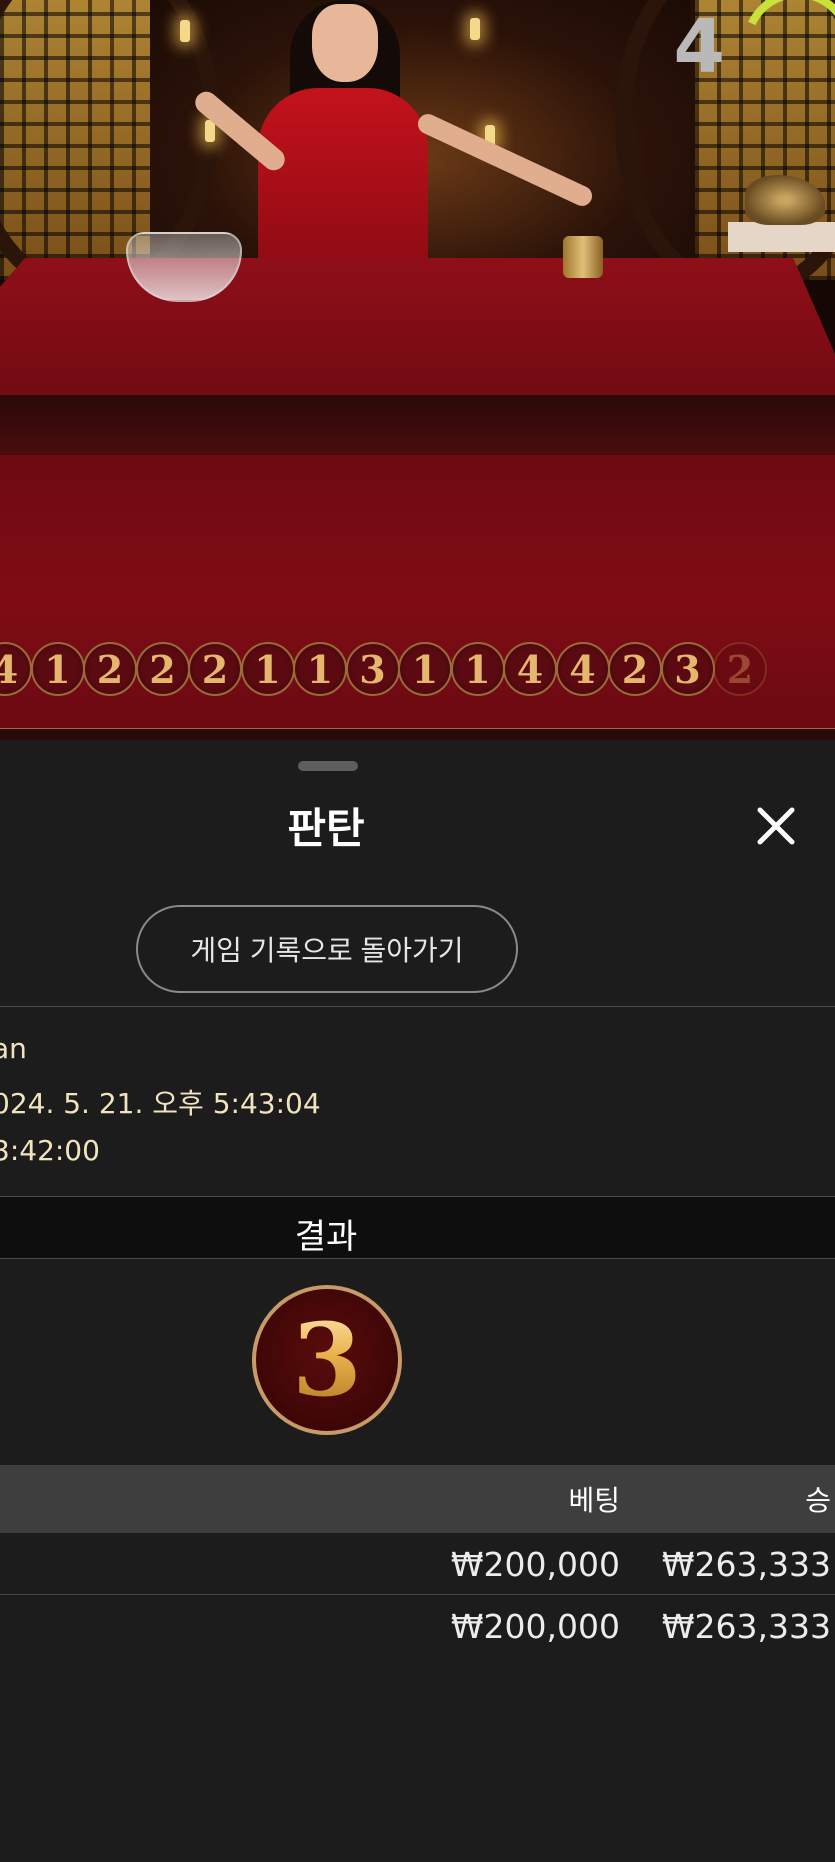 The height and width of the screenshot is (1862, 835). Describe the element at coordinates (50, 1150) in the screenshot. I see `round-time-text: 3:42:00` at that location.